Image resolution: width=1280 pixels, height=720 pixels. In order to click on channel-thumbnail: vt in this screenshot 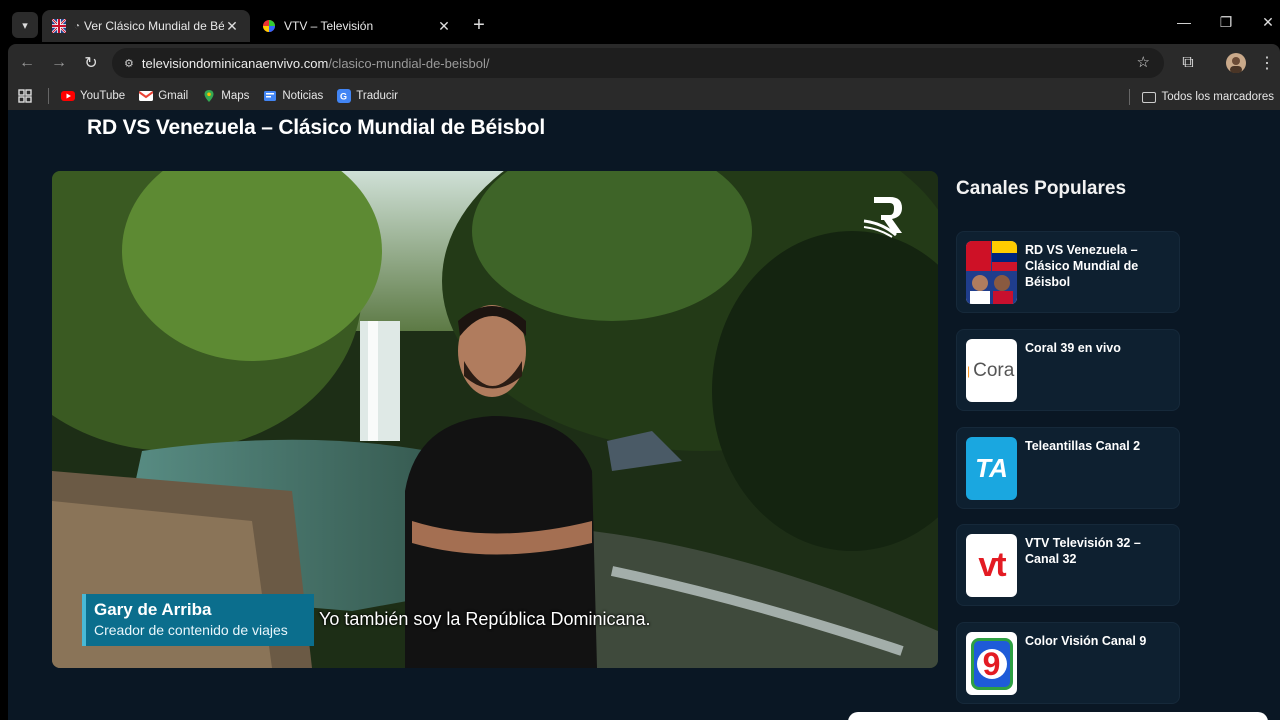, I will do `click(991, 565)`.